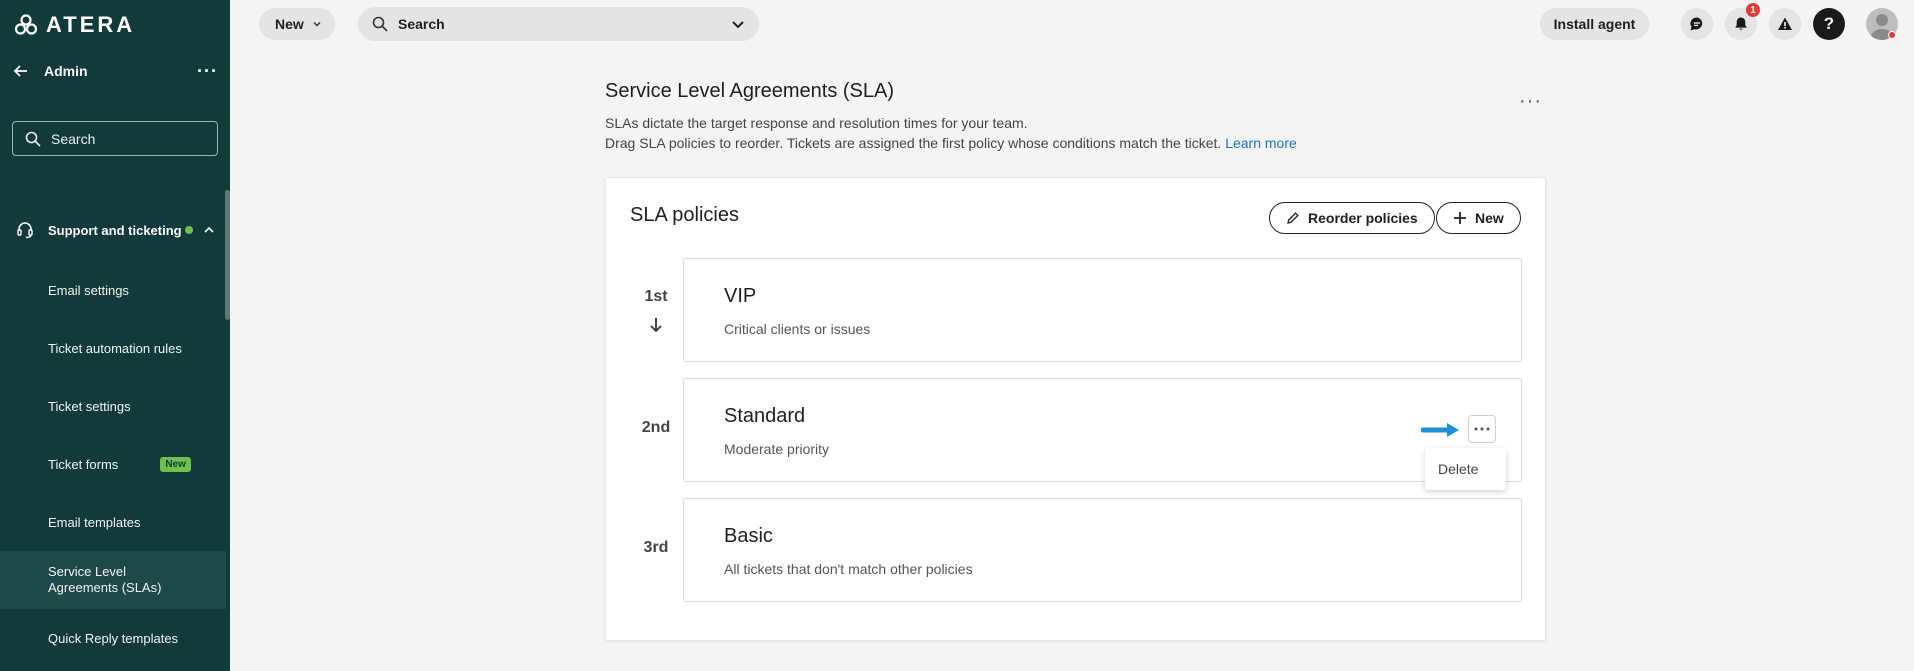  I want to click on sidebar-item-label: Ticket settings, so click(89, 406).